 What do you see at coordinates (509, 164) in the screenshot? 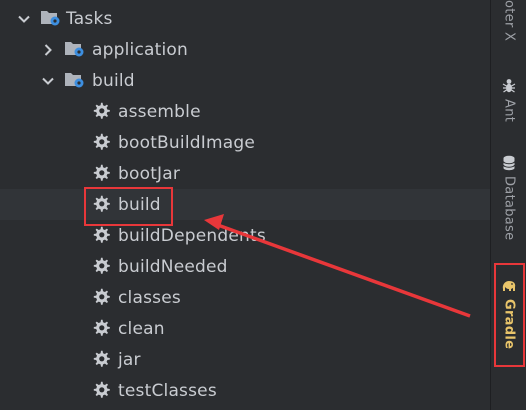
I see `database-icon` at bounding box center [509, 164].